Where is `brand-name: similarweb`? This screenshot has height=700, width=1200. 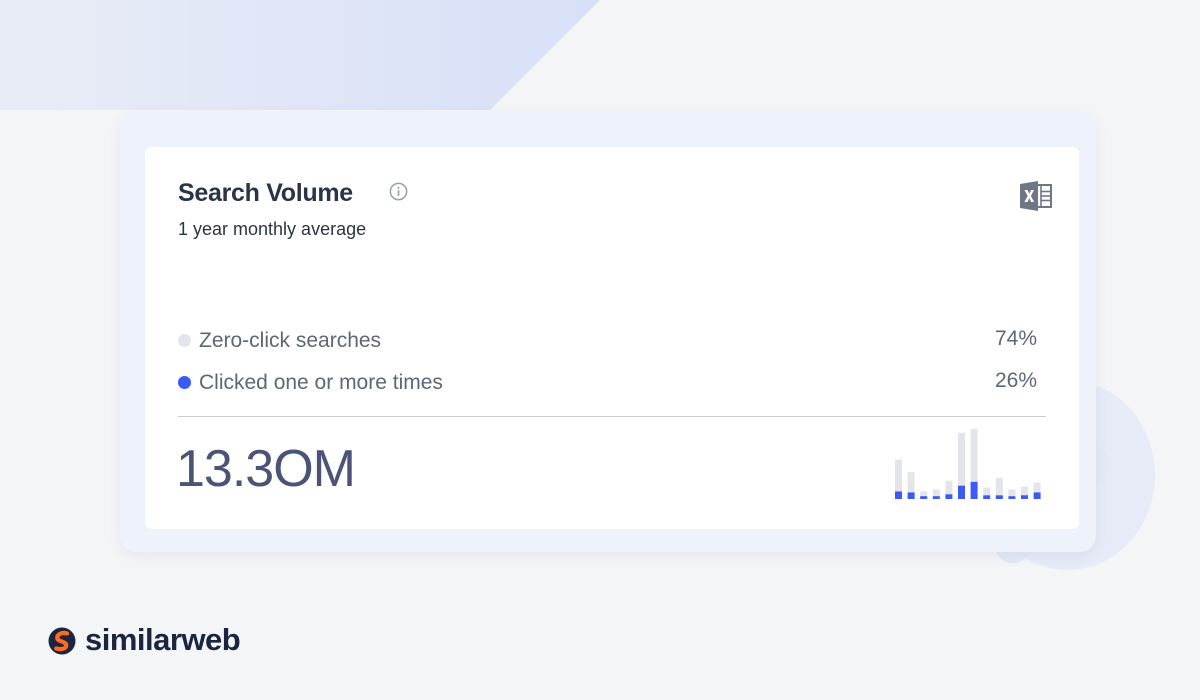
brand-name: similarweb is located at coordinates (163, 639).